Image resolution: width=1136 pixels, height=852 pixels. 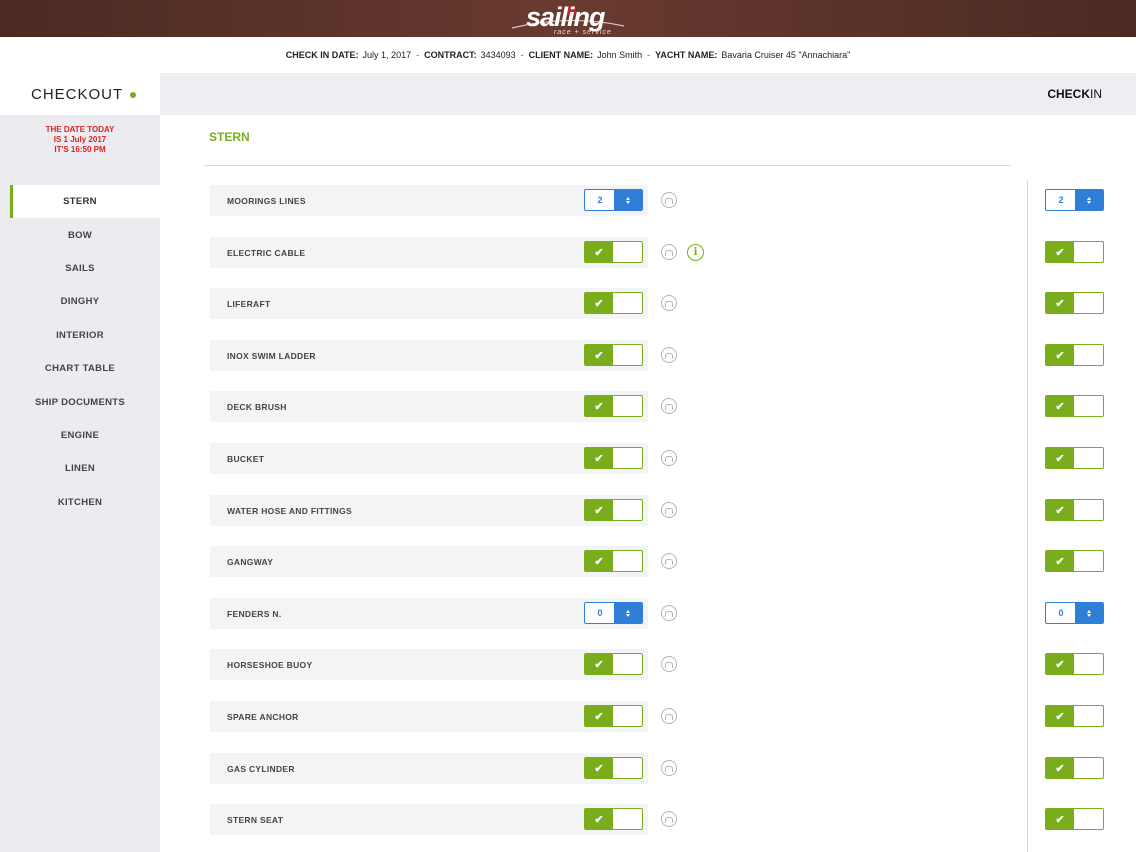 What do you see at coordinates (266, 200) in the screenshot?
I see `checklist-item-label: MOORINGS LINES` at bounding box center [266, 200].